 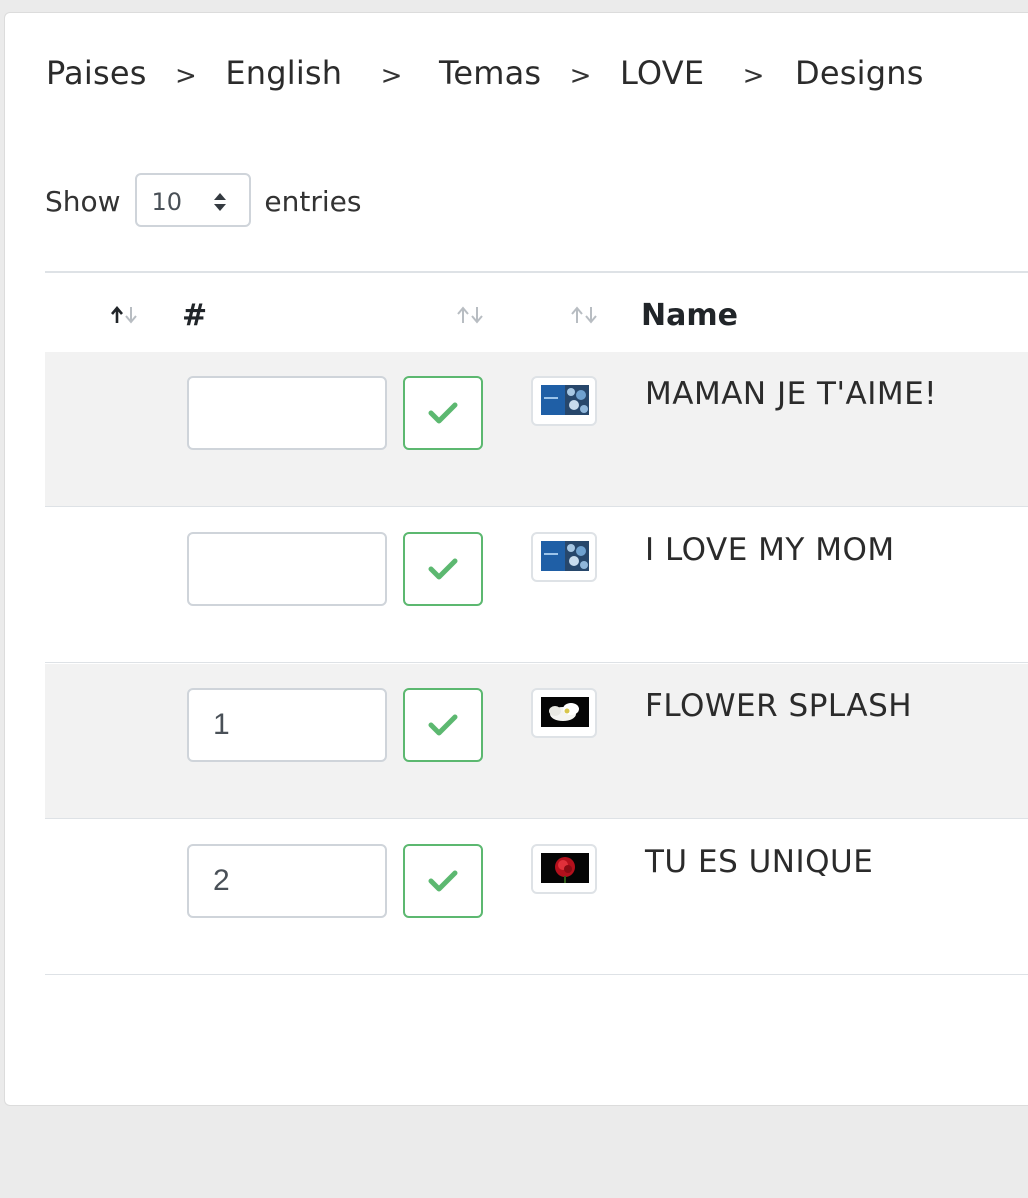 I want to click on design-name: TU ES UNIQUE, so click(x=759, y=862).